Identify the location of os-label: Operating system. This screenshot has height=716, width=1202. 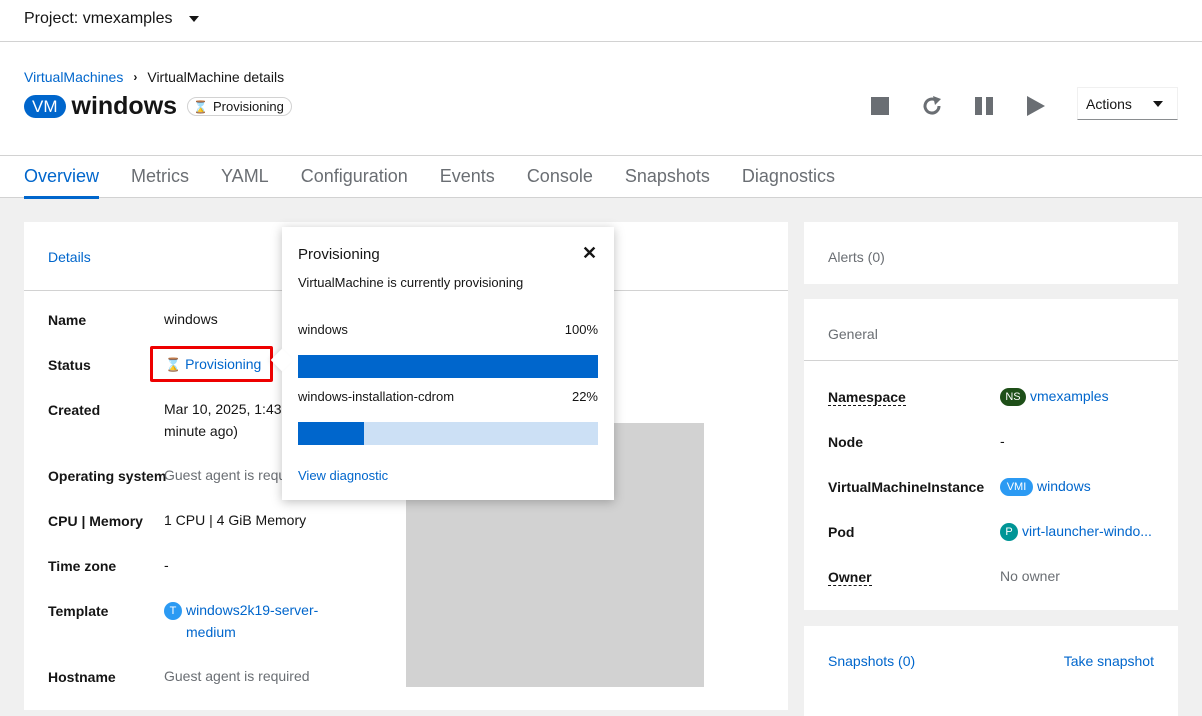
(107, 476).